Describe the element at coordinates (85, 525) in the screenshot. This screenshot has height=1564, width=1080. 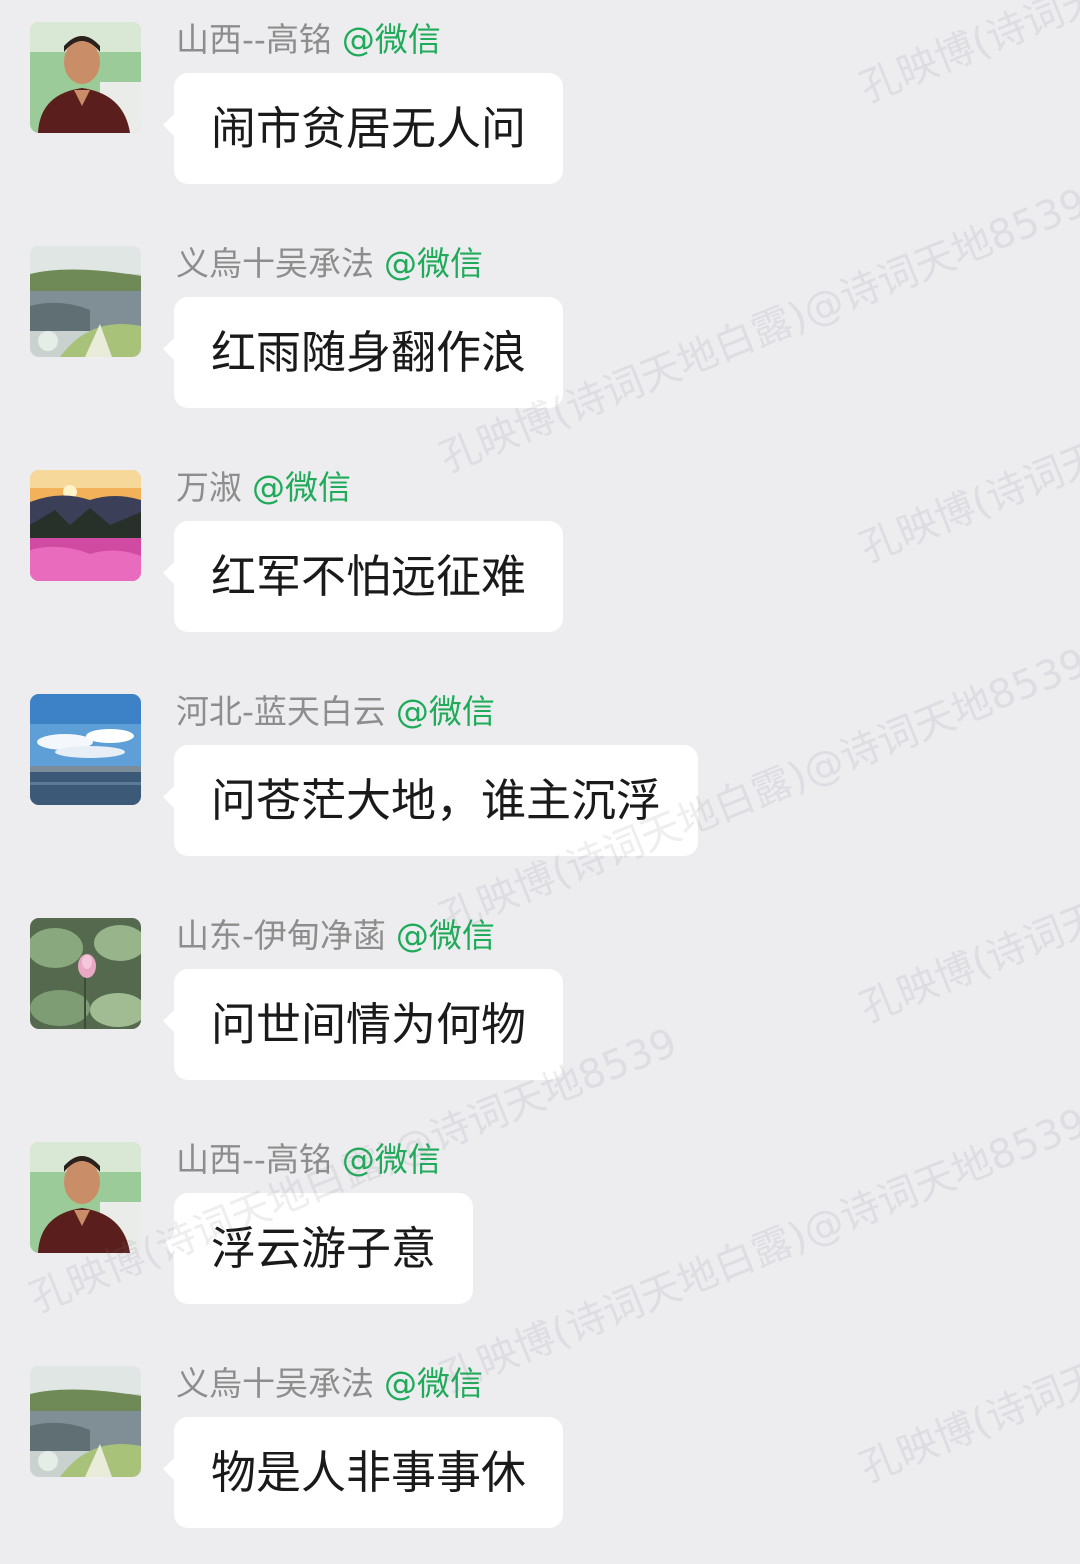
I see `sunset-flowers-avatar` at that location.